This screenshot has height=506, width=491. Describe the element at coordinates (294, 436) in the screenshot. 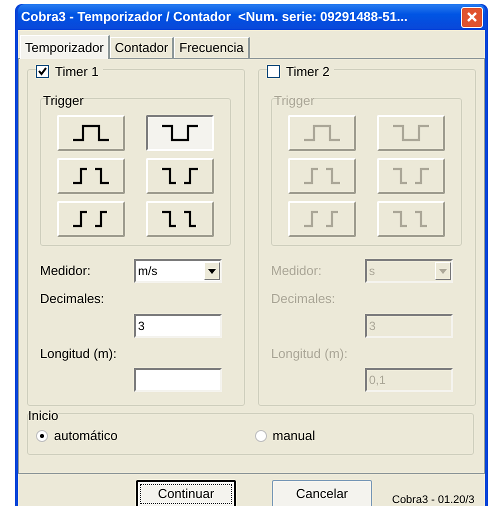

I see `radio-label: manual` at that location.